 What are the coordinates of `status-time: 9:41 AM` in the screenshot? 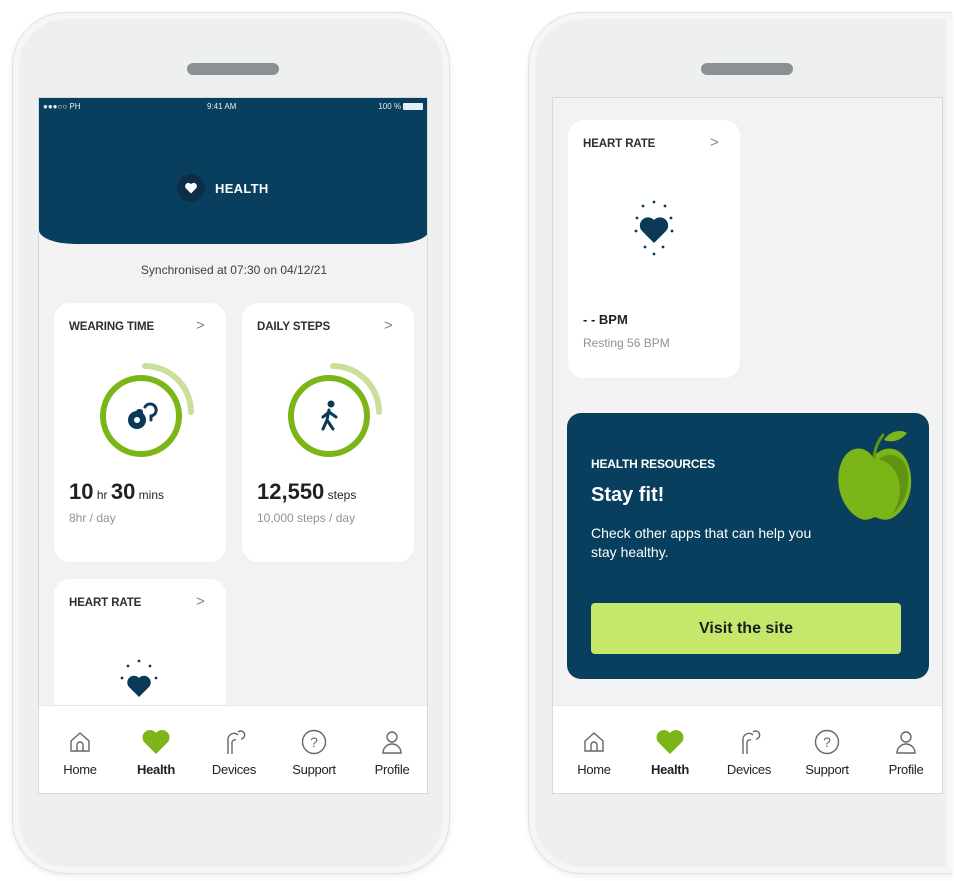 It's located at (222, 106).